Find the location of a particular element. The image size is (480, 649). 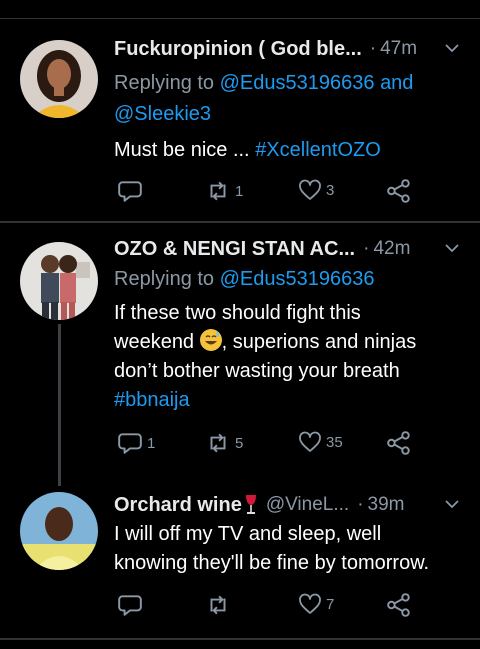

like-button: 7 is located at coordinates (316, 604).